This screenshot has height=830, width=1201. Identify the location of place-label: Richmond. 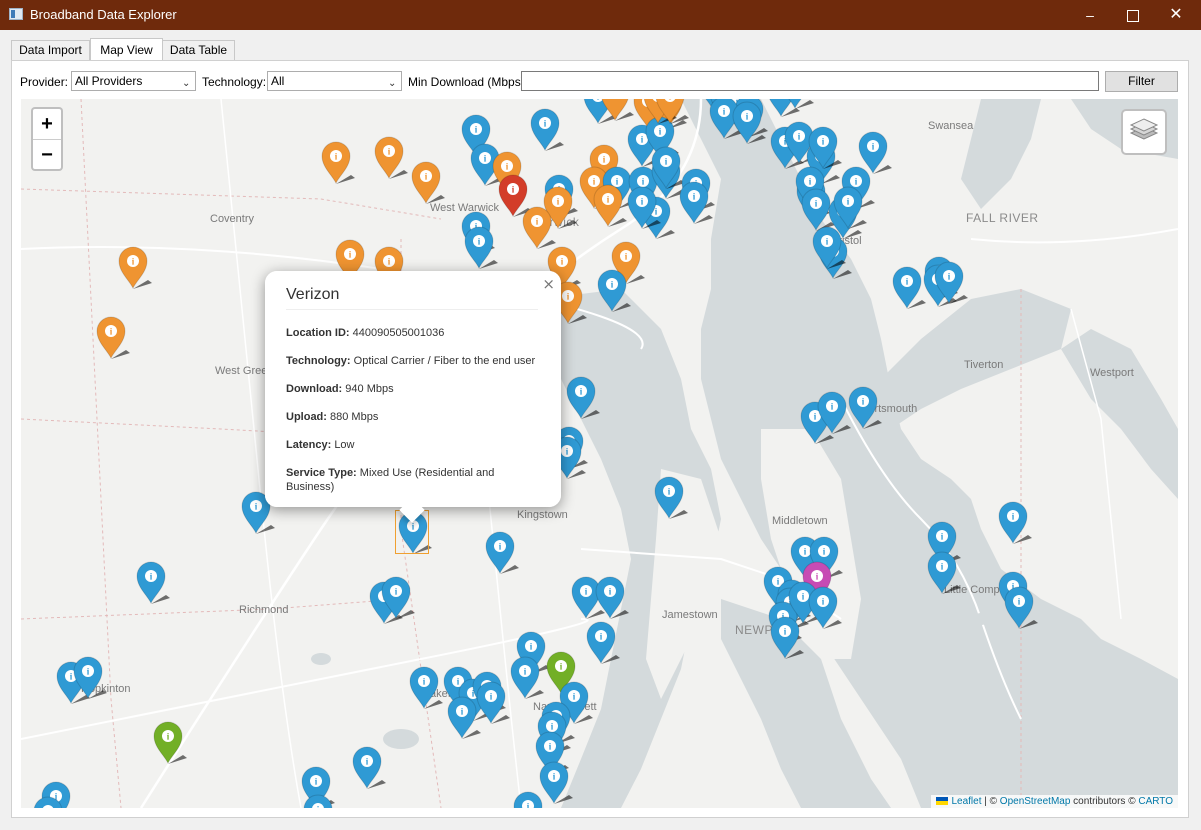
(264, 610).